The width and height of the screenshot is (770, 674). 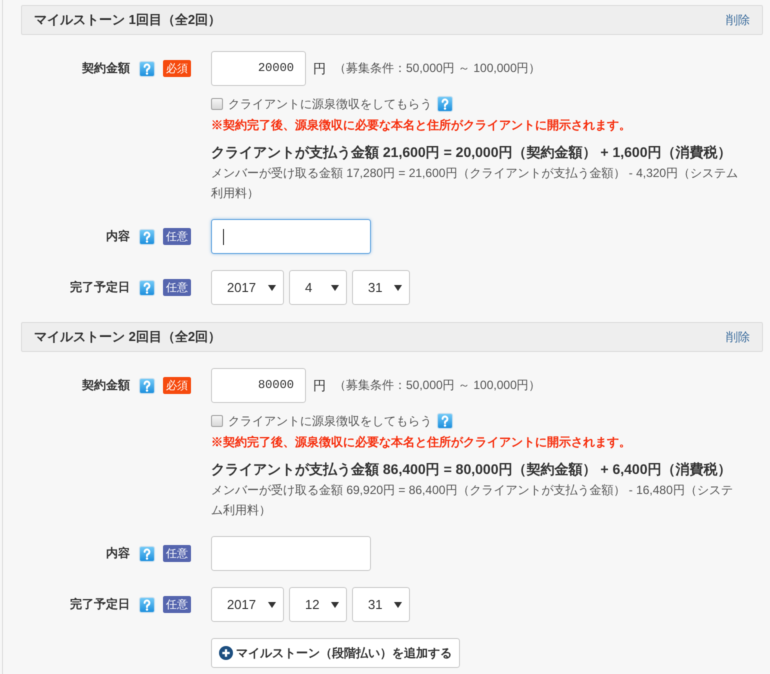 What do you see at coordinates (128, 20) in the screenshot?
I see `milestone-title: マイルストーン 1回目（全2回）` at bounding box center [128, 20].